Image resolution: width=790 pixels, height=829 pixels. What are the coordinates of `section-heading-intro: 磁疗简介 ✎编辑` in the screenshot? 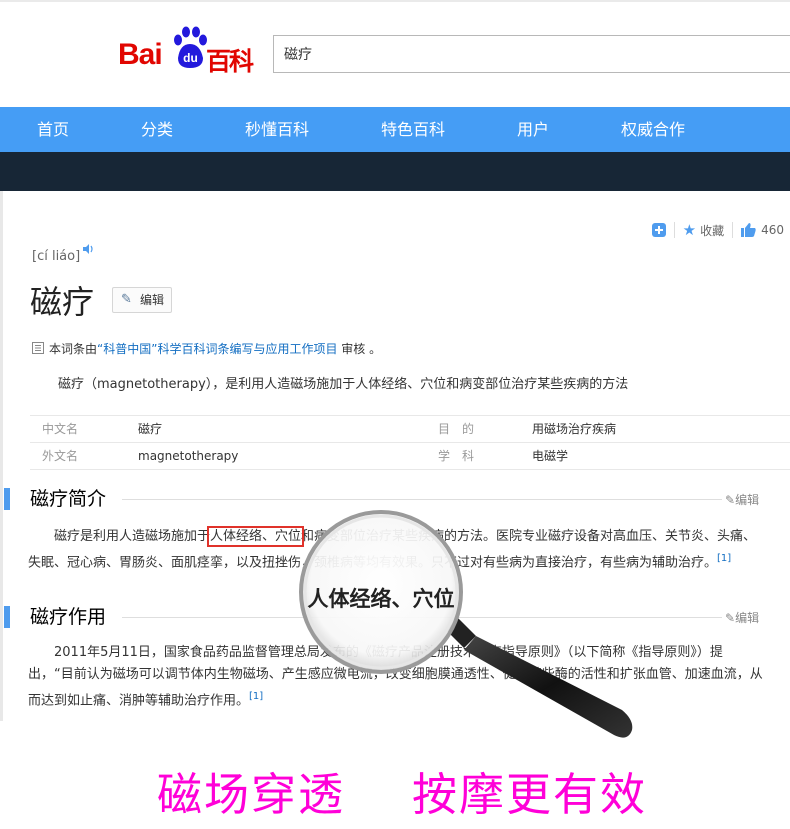 It's located at (395, 499).